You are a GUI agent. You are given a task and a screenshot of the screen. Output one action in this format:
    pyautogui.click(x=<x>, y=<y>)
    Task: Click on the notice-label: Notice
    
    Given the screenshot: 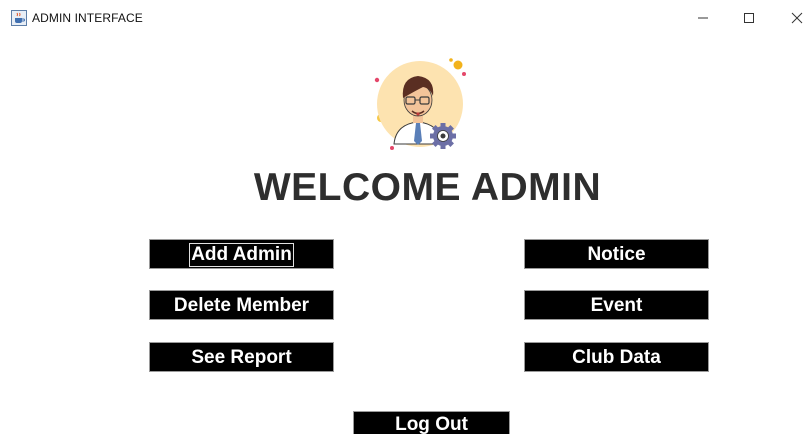 What is the action you would take?
    pyautogui.click(x=616, y=254)
    